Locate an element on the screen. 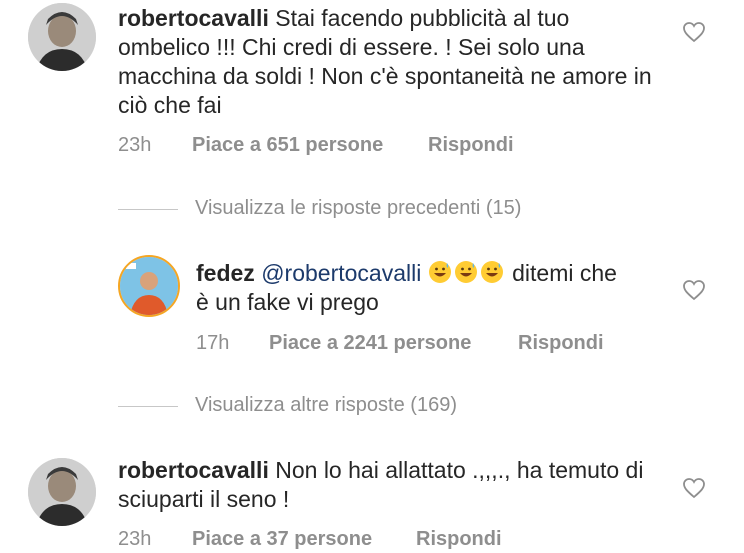 Image resolution: width=744 pixels, height=553 pixels. timestamp: 17h is located at coordinates (213, 343).